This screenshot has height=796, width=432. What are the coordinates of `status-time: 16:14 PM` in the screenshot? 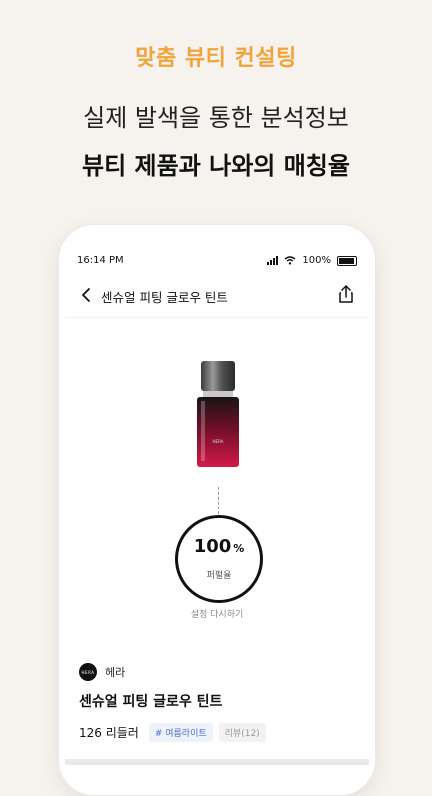 It's located at (100, 260).